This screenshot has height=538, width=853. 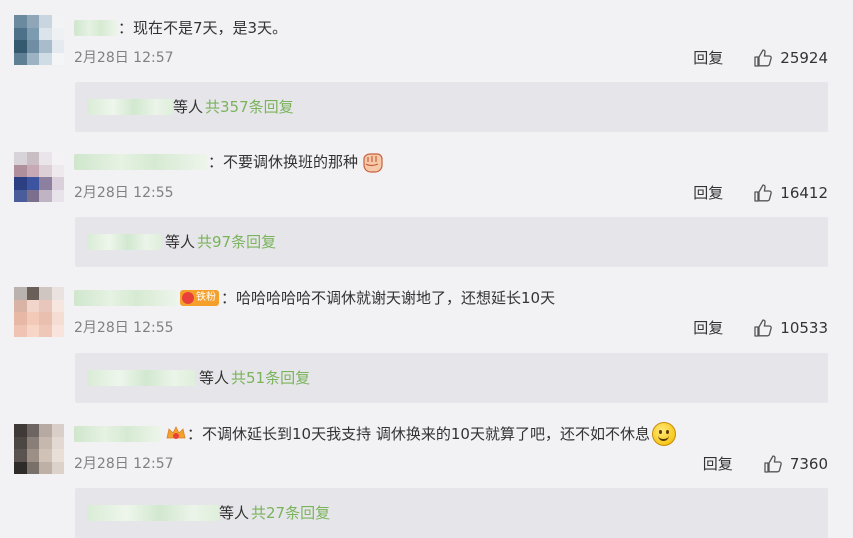 I want to click on comment-content: ：不要调休换班的那种, so click(x=283, y=162).